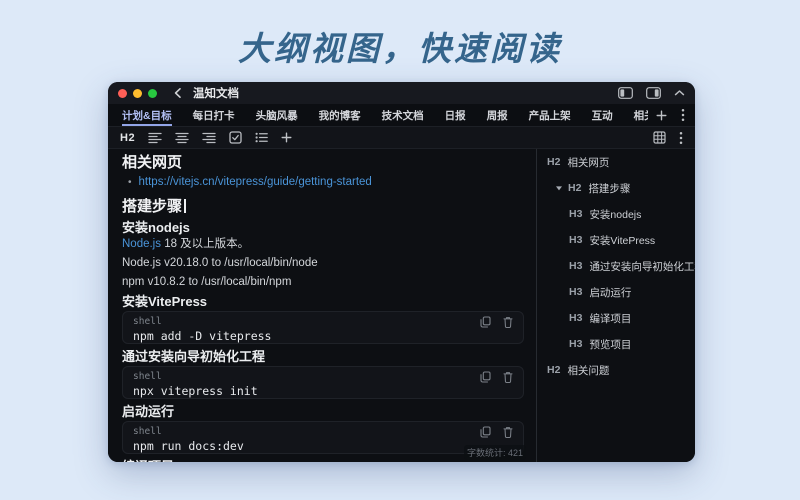 The image size is (800, 500). What do you see at coordinates (494, 452) in the screenshot?
I see `word-count: 字数统计: 421` at bounding box center [494, 452].